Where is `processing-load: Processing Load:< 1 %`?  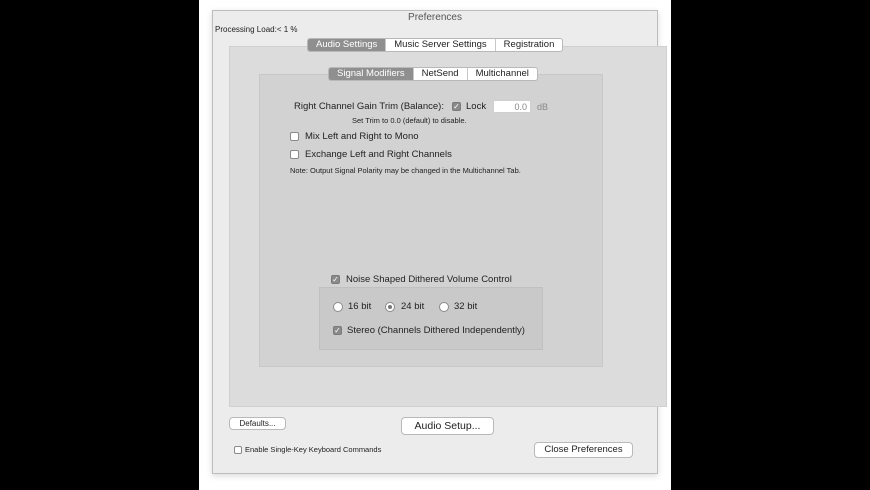
processing-load: Processing Load:< 1 % is located at coordinates (256, 29).